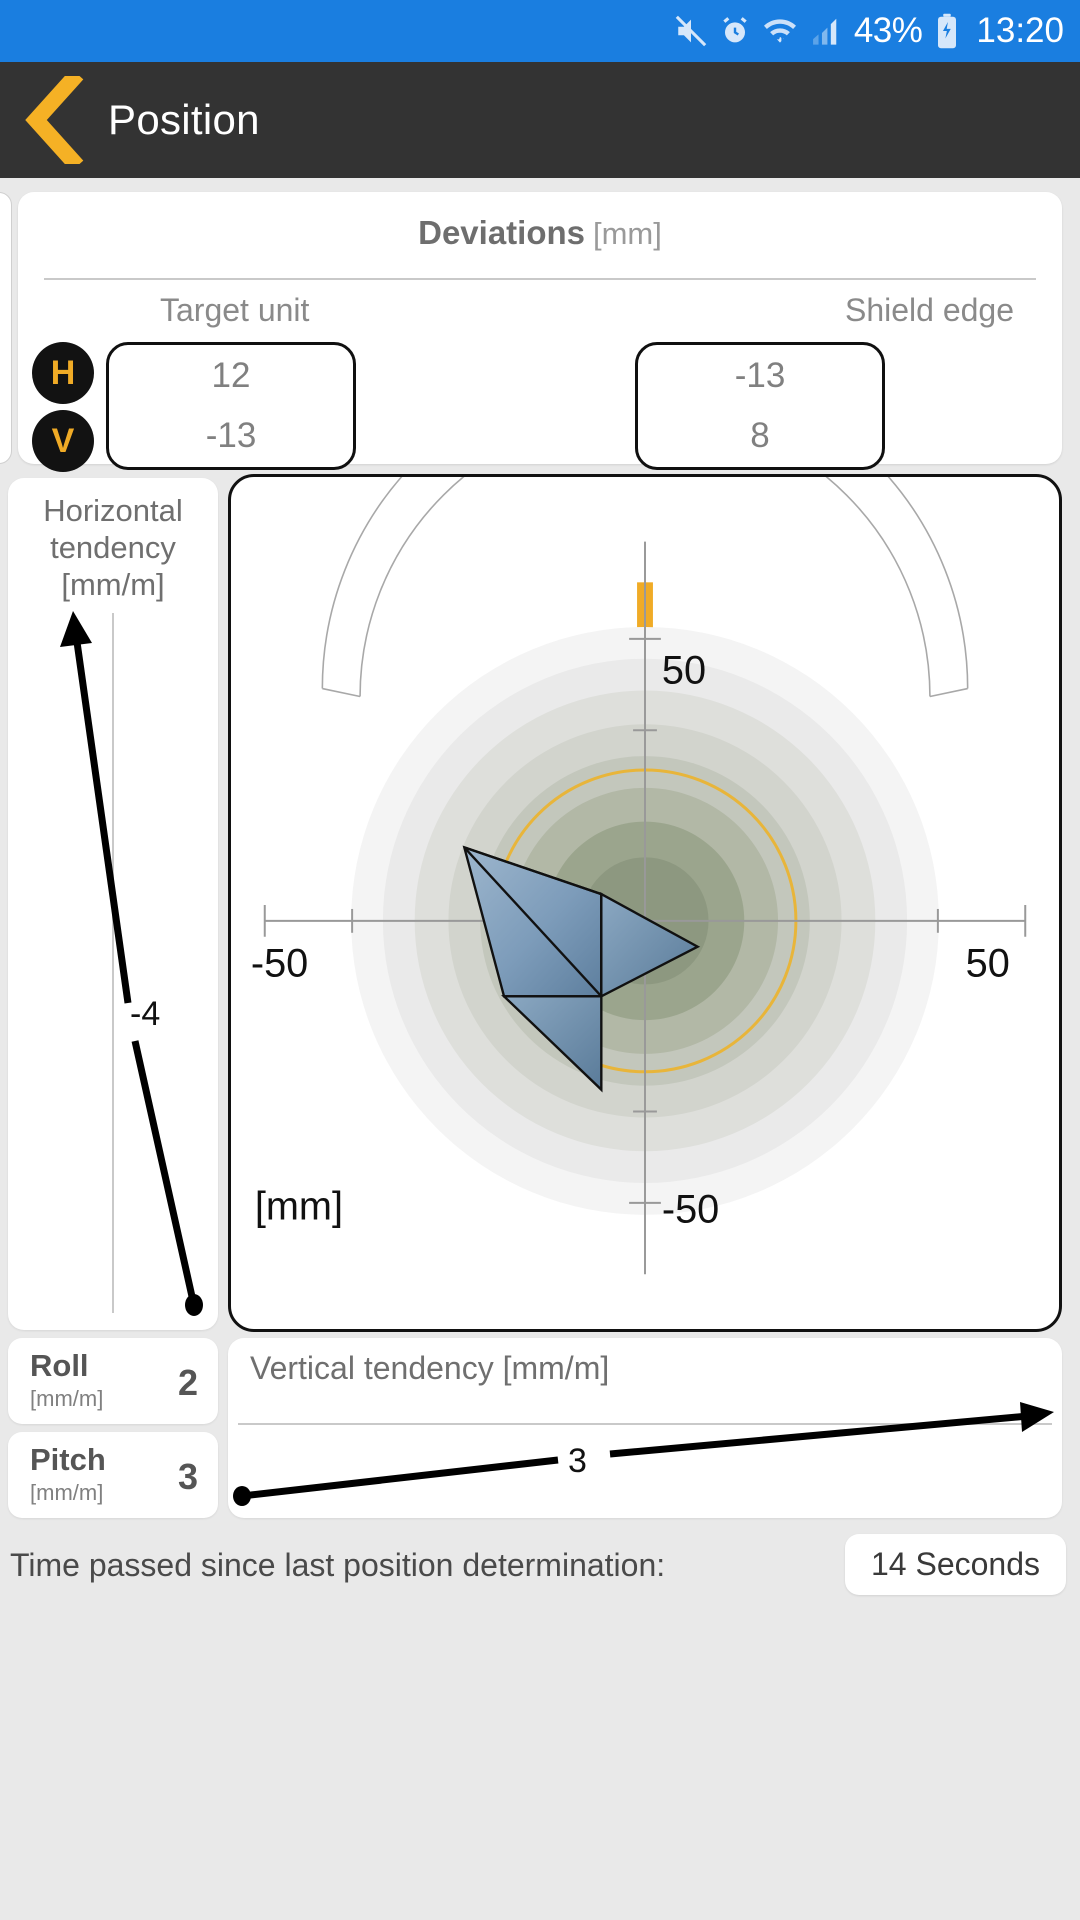  What do you see at coordinates (760, 406) in the screenshot?
I see `shield-edge-values: -13 8` at bounding box center [760, 406].